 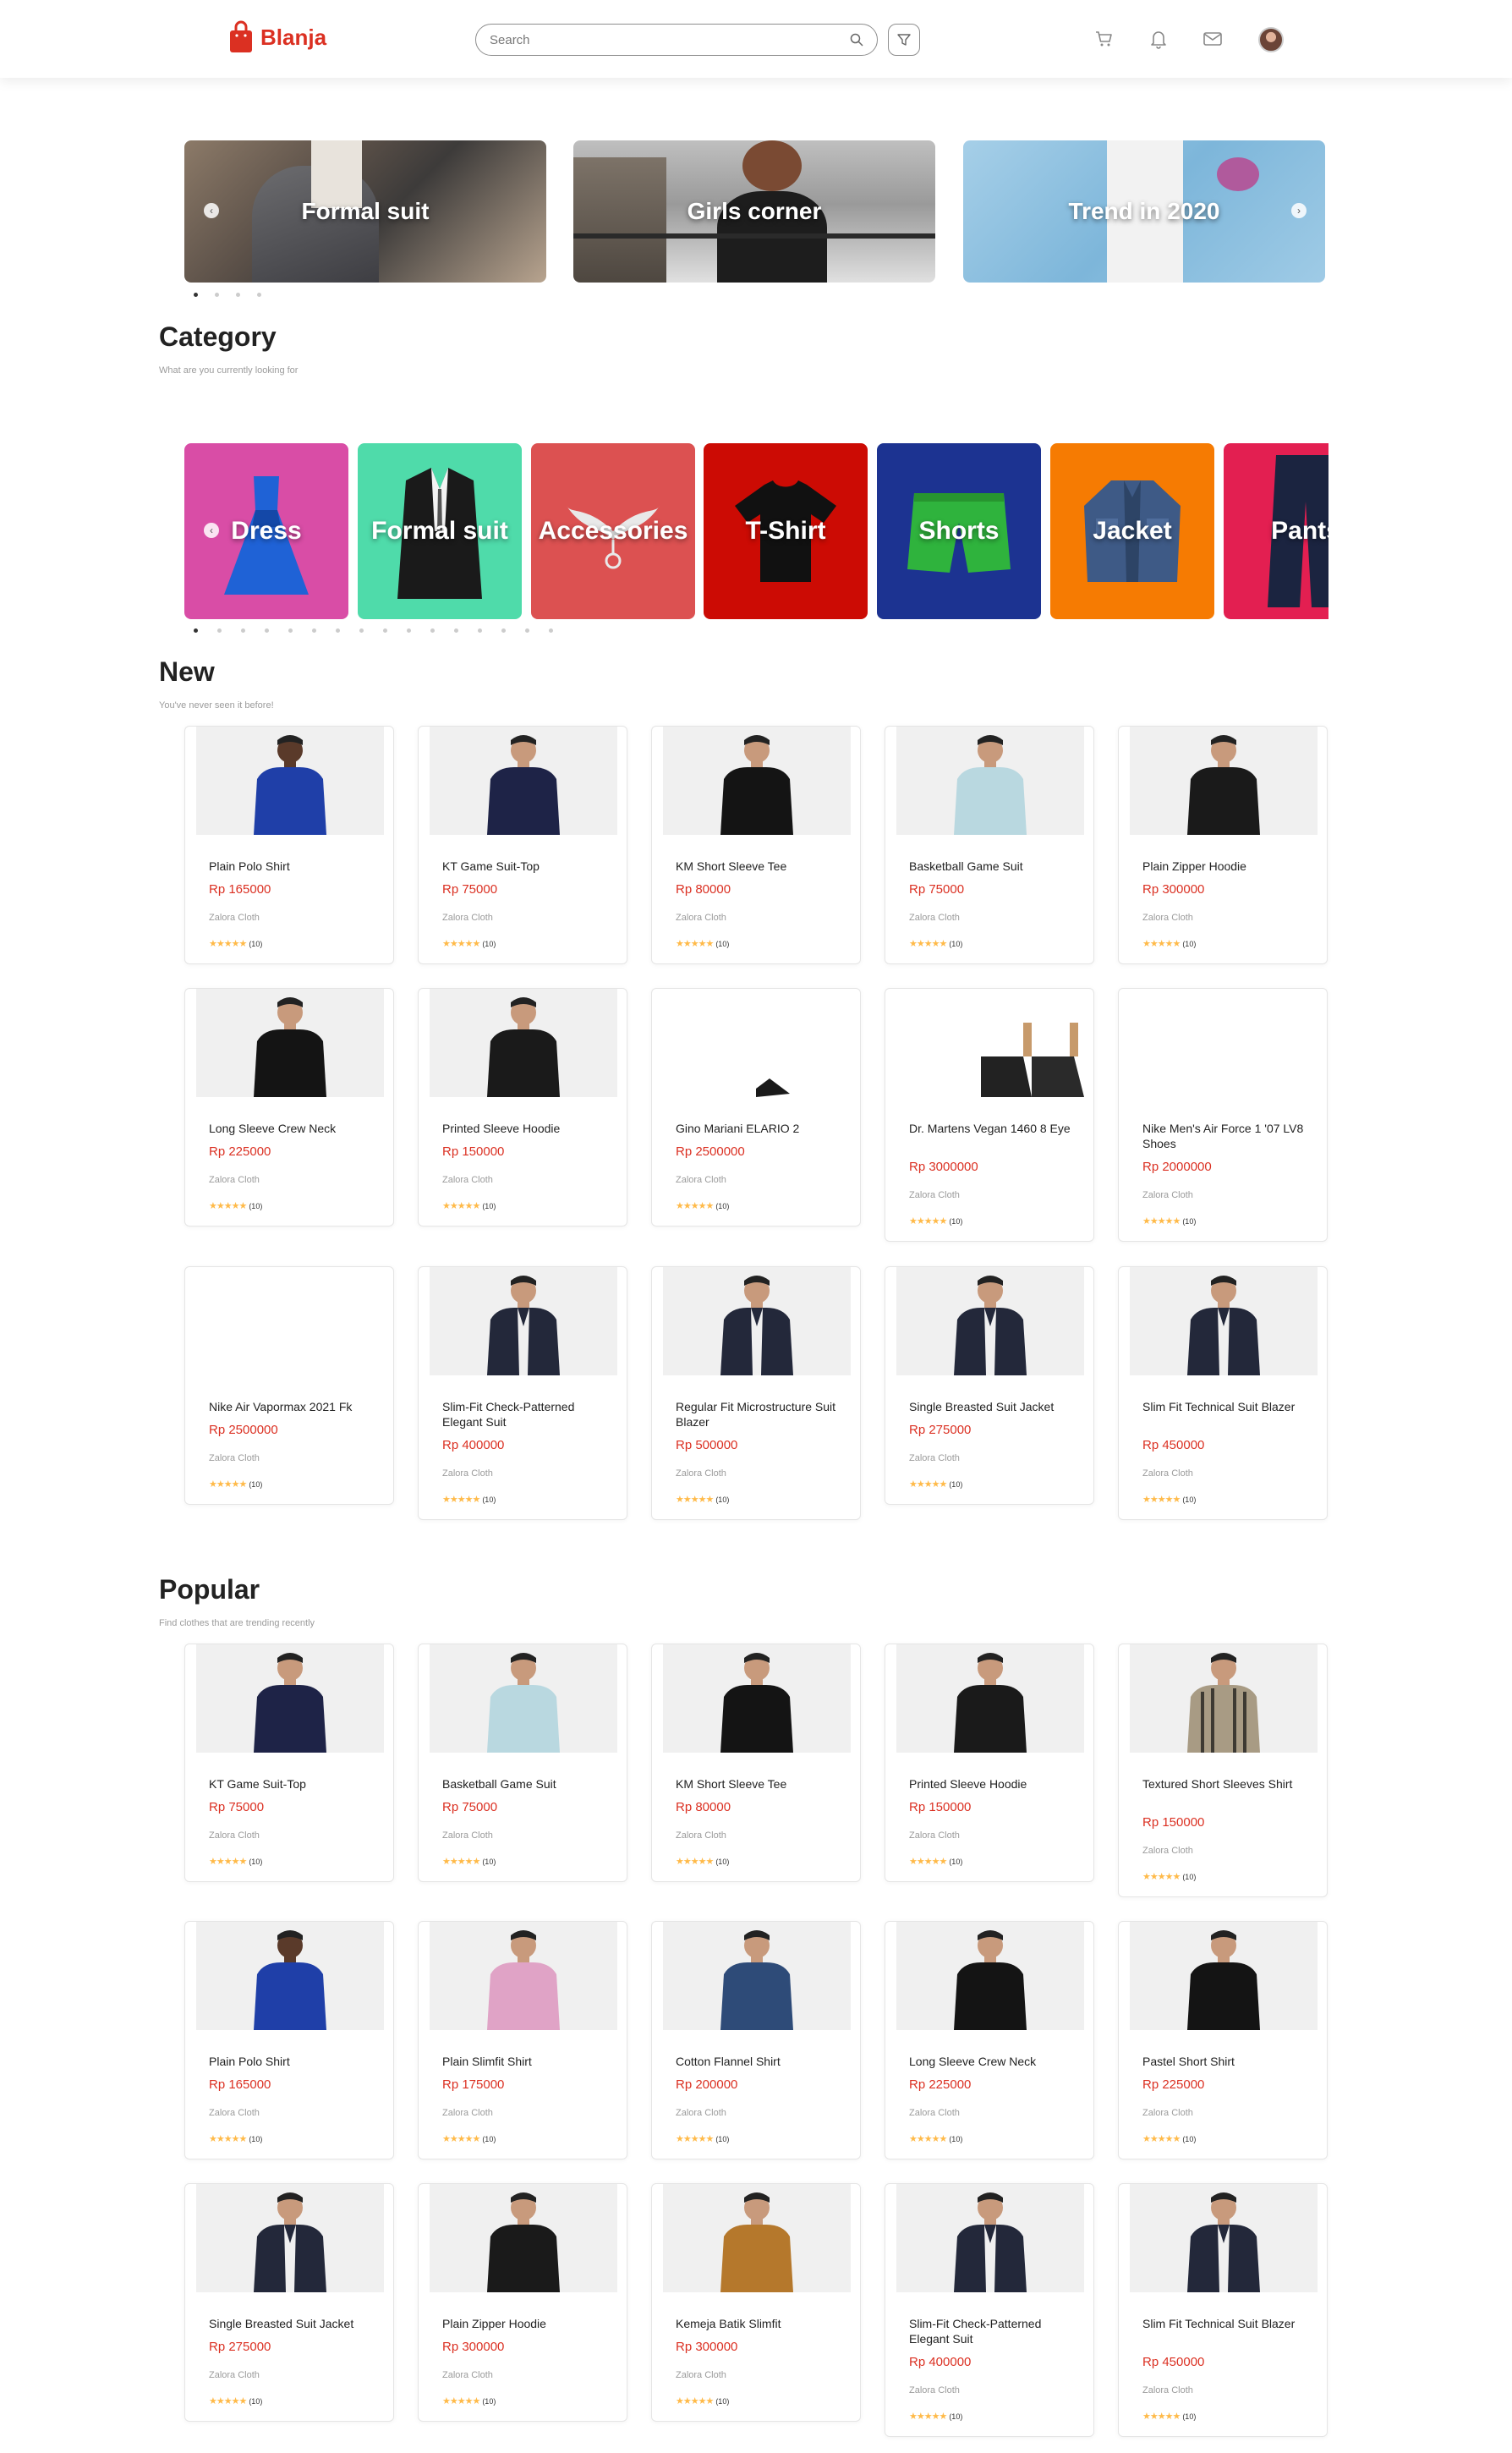 What do you see at coordinates (1229, 866) in the screenshot?
I see `product-name: Plain Zipper Hoodie` at bounding box center [1229, 866].